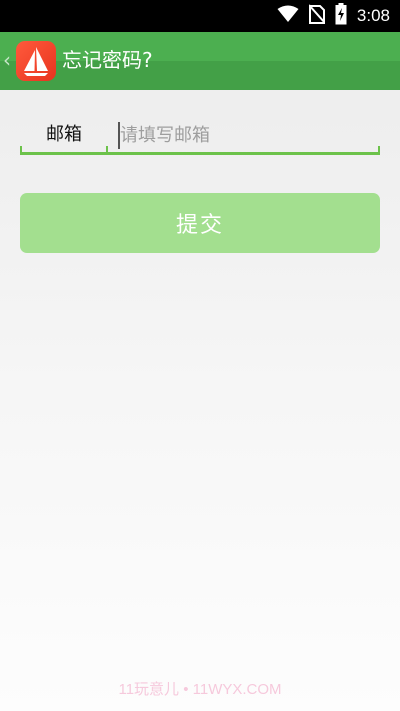 Image resolution: width=400 pixels, height=711 pixels. Describe the element at coordinates (288, 16) in the screenshot. I see `wifi-icon` at that location.